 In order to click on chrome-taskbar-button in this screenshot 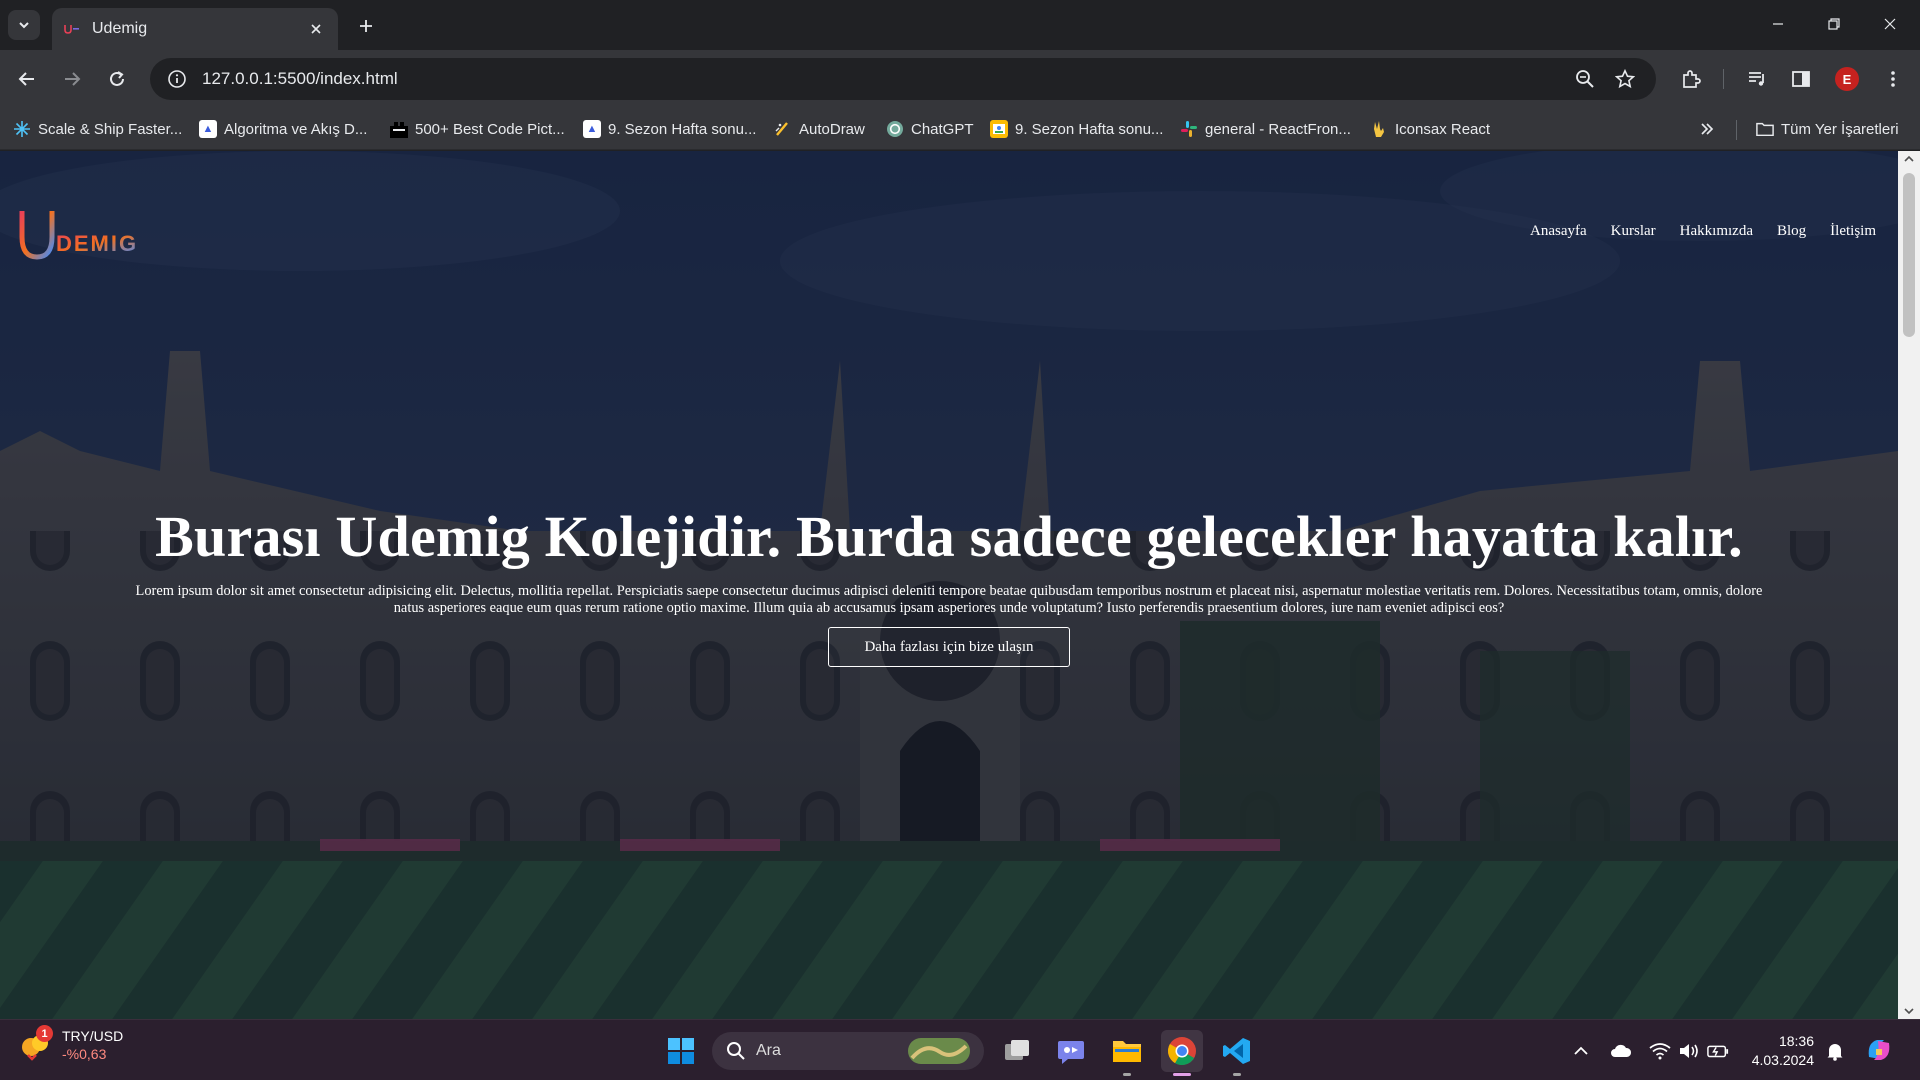, I will do `click(1182, 1053)`.